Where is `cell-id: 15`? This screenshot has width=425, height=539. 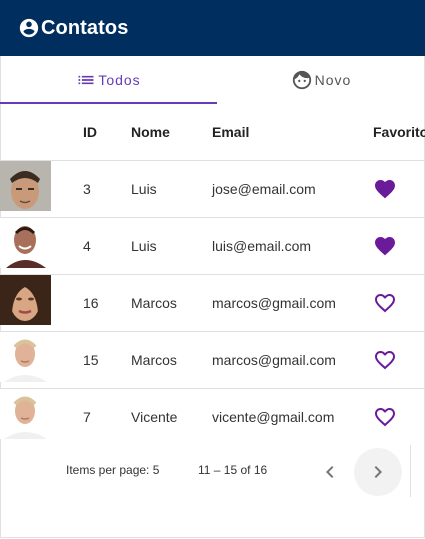 cell-id: 15 is located at coordinates (91, 360).